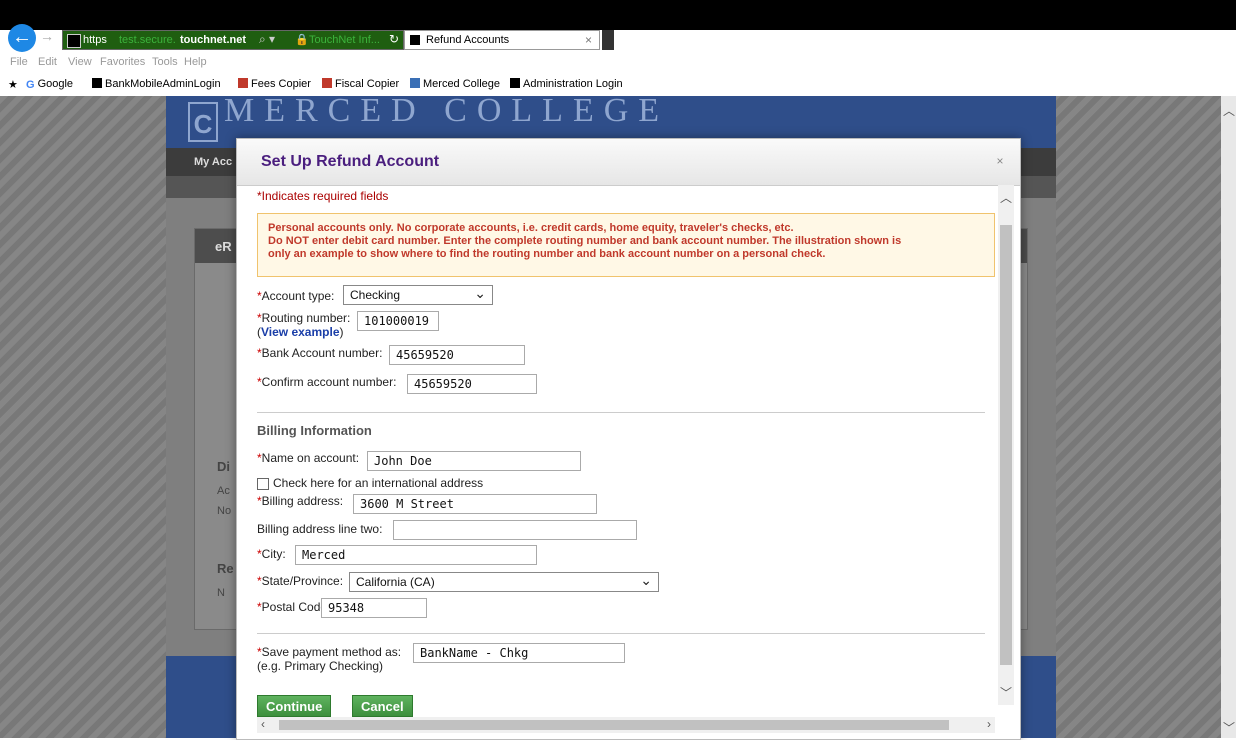  What do you see at coordinates (618, 15) in the screenshot?
I see `browser-title-bar` at bounding box center [618, 15].